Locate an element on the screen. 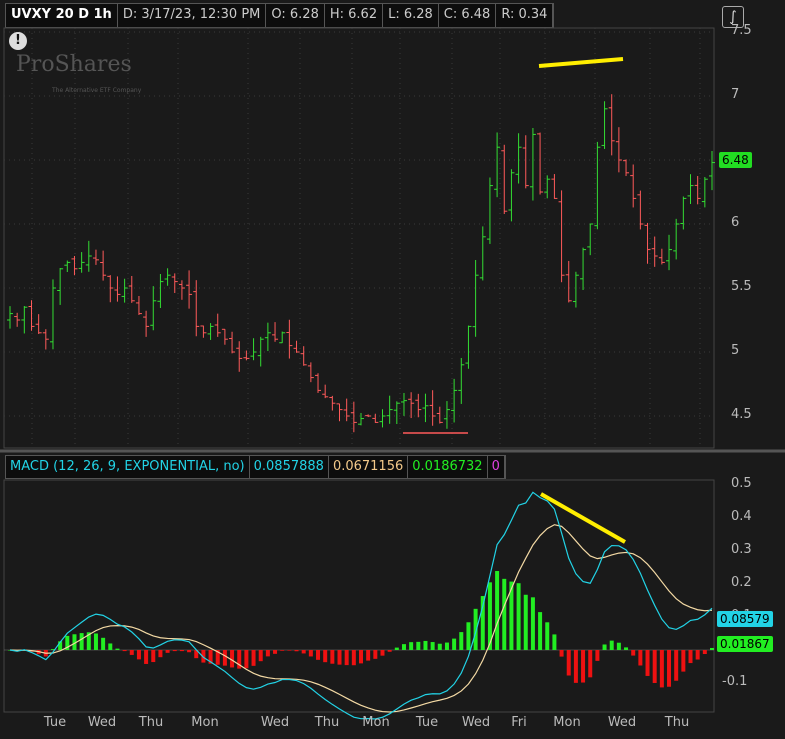 Image resolution: width=785 pixels, height=739 pixels. macd-tag: 0.08579 is located at coordinates (745, 619).